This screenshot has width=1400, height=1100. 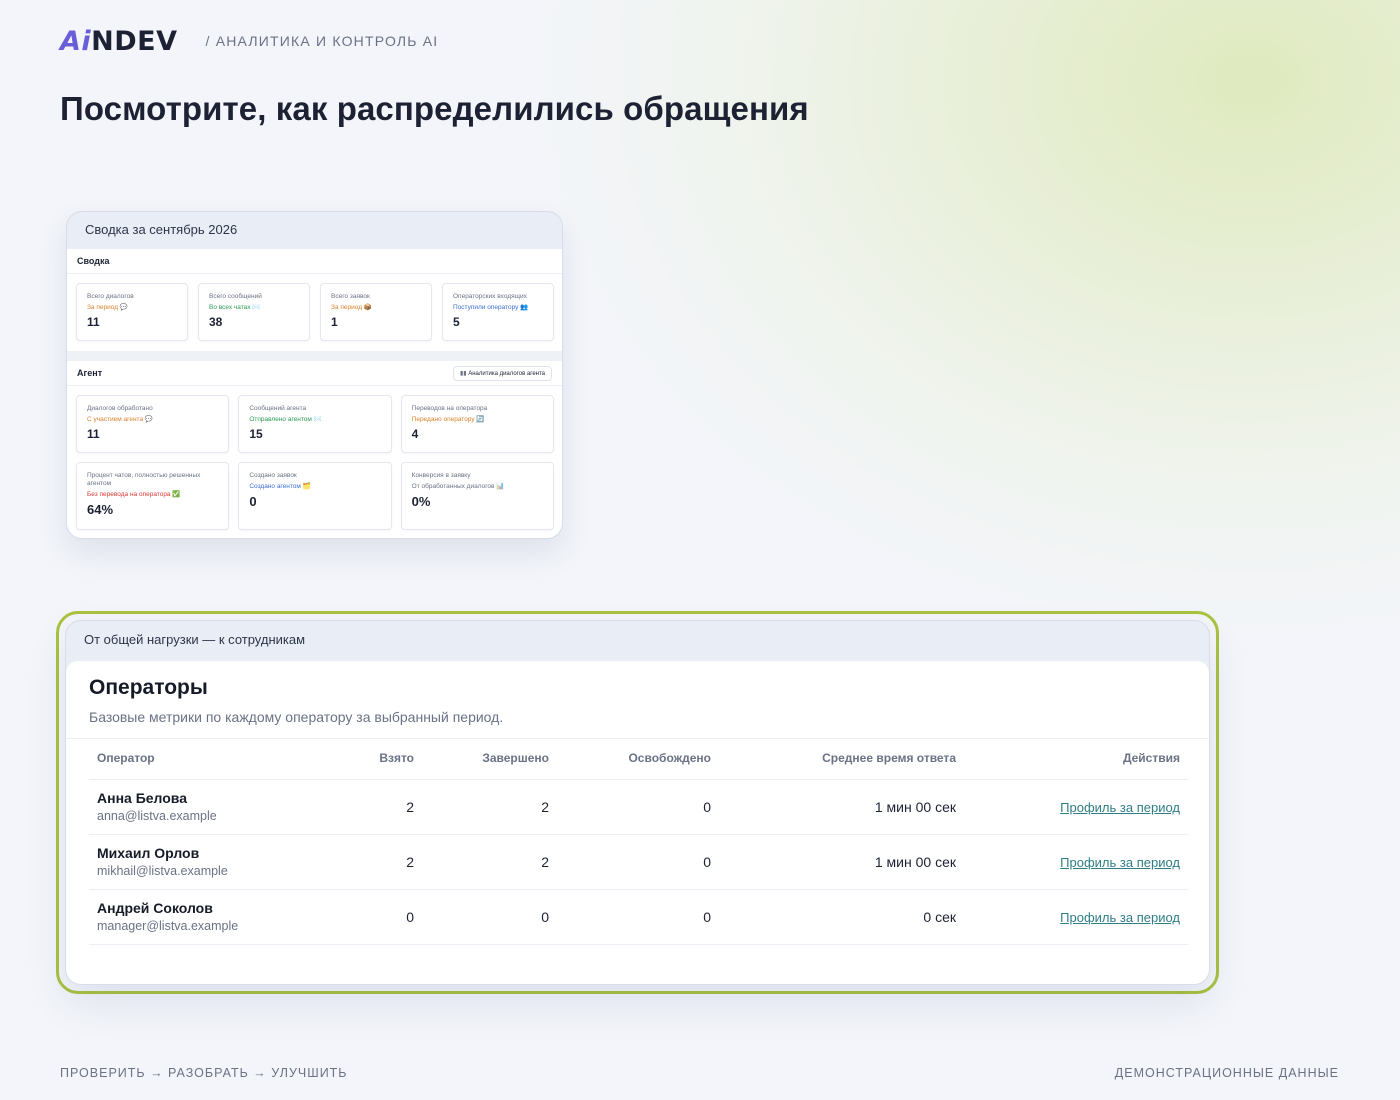 I want to click on metric-value: 64%, so click(x=100, y=509).